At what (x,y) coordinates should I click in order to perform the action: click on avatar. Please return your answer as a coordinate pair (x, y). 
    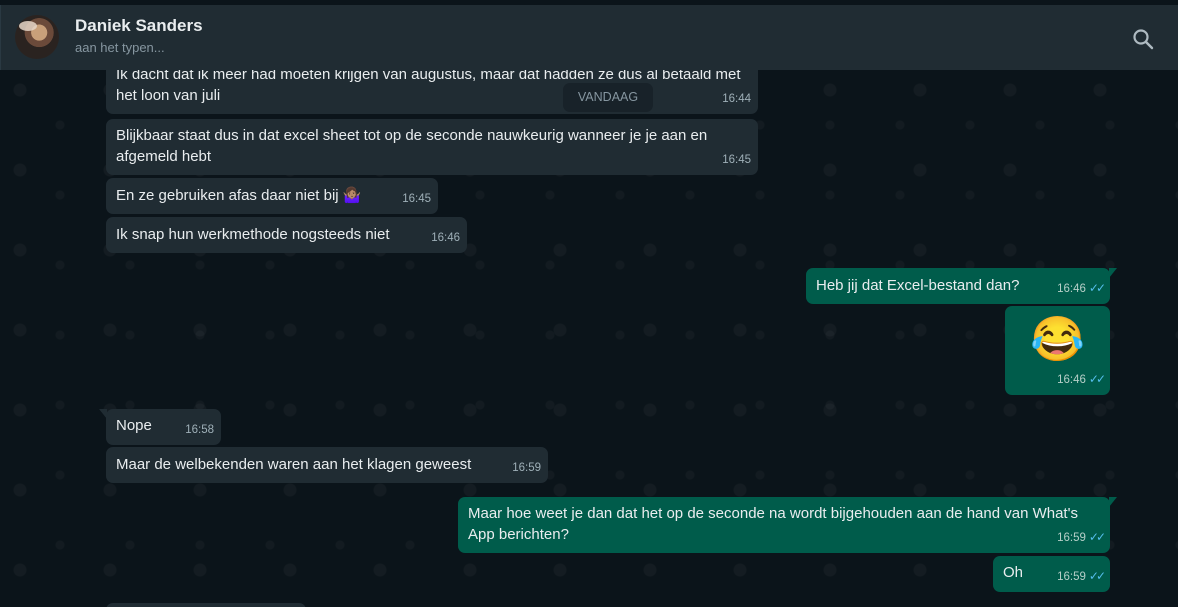
    Looking at the image, I should click on (37, 37).